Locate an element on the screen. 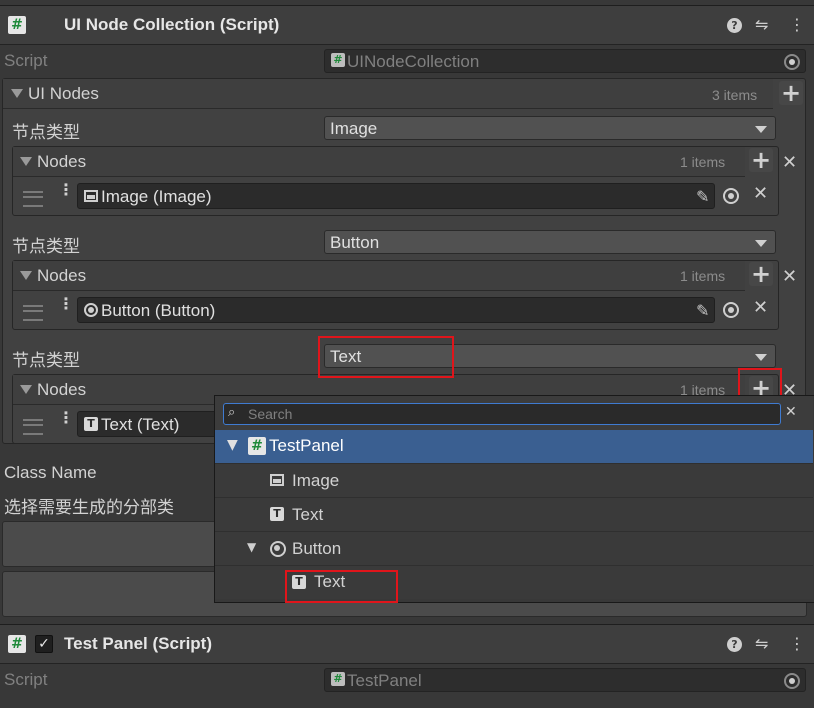 This screenshot has height=708, width=814. element-type-dropdown: Button is located at coordinates (550, 242).